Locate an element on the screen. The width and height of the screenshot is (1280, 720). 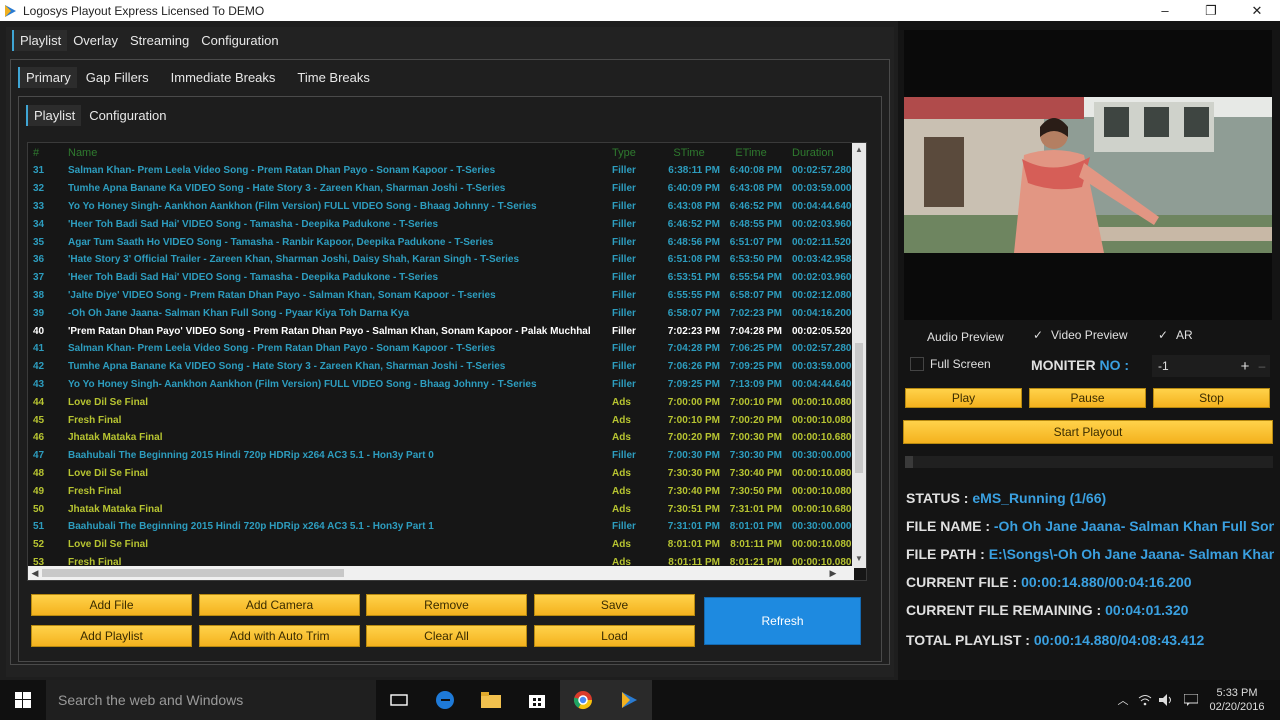
row-end-time: 6:40:08 PM is located at coordinates (755, 171).